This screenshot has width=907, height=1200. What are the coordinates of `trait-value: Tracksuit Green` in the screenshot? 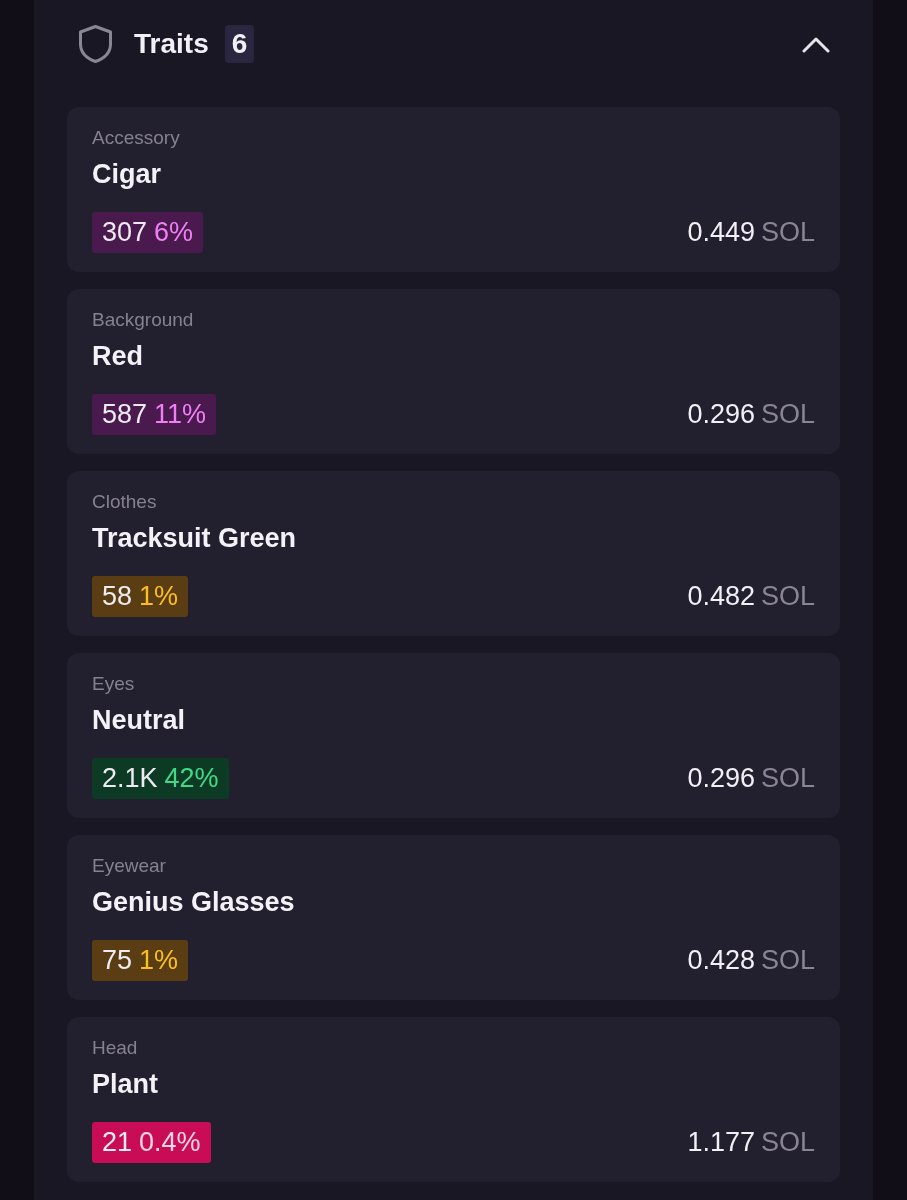 It's located at (195, 538).